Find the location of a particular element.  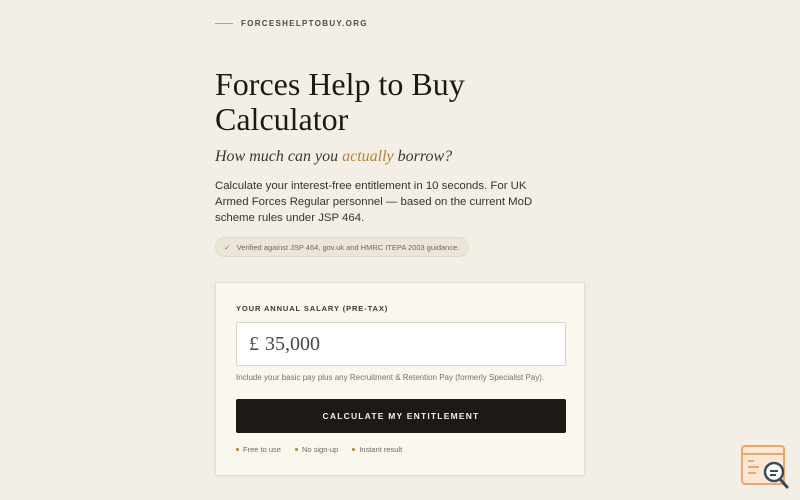

feature-item: Instant result is located at coordinates (377, 449).